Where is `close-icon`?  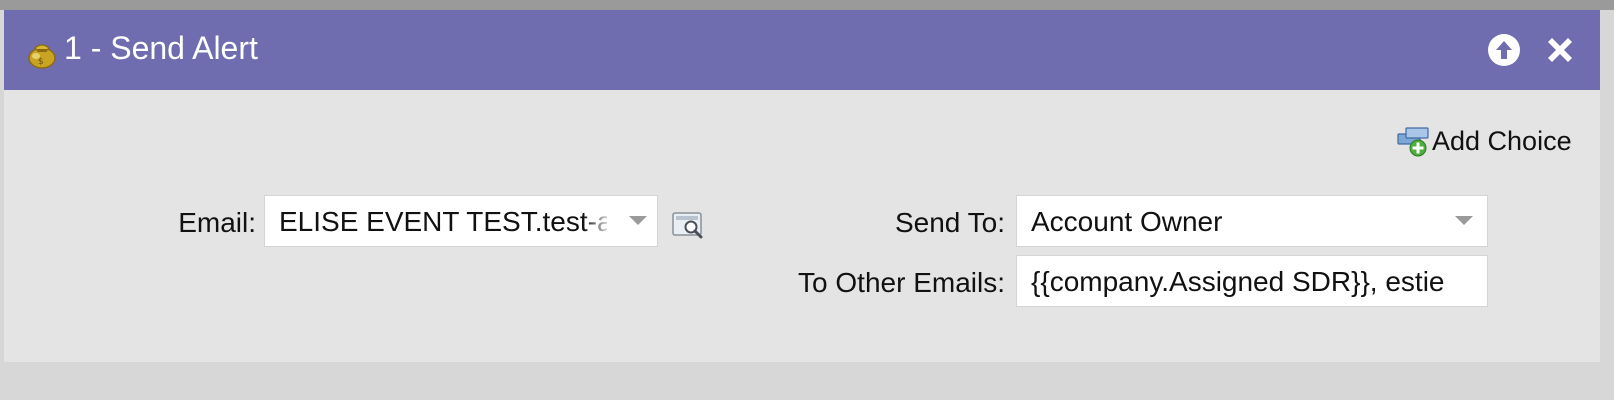
close-icon is located at coordinates (1560, 50).